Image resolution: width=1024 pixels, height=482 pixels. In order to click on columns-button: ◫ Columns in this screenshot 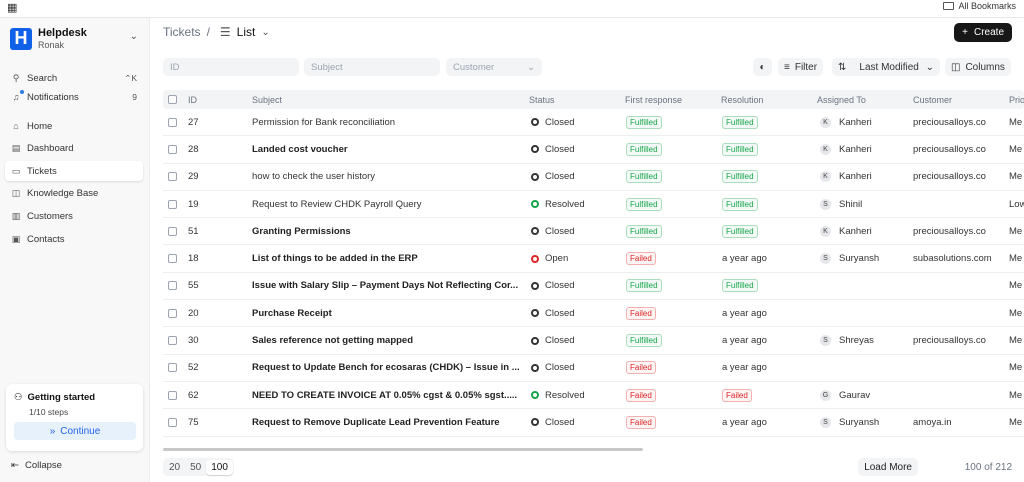, I will do `click(978, 67)`.